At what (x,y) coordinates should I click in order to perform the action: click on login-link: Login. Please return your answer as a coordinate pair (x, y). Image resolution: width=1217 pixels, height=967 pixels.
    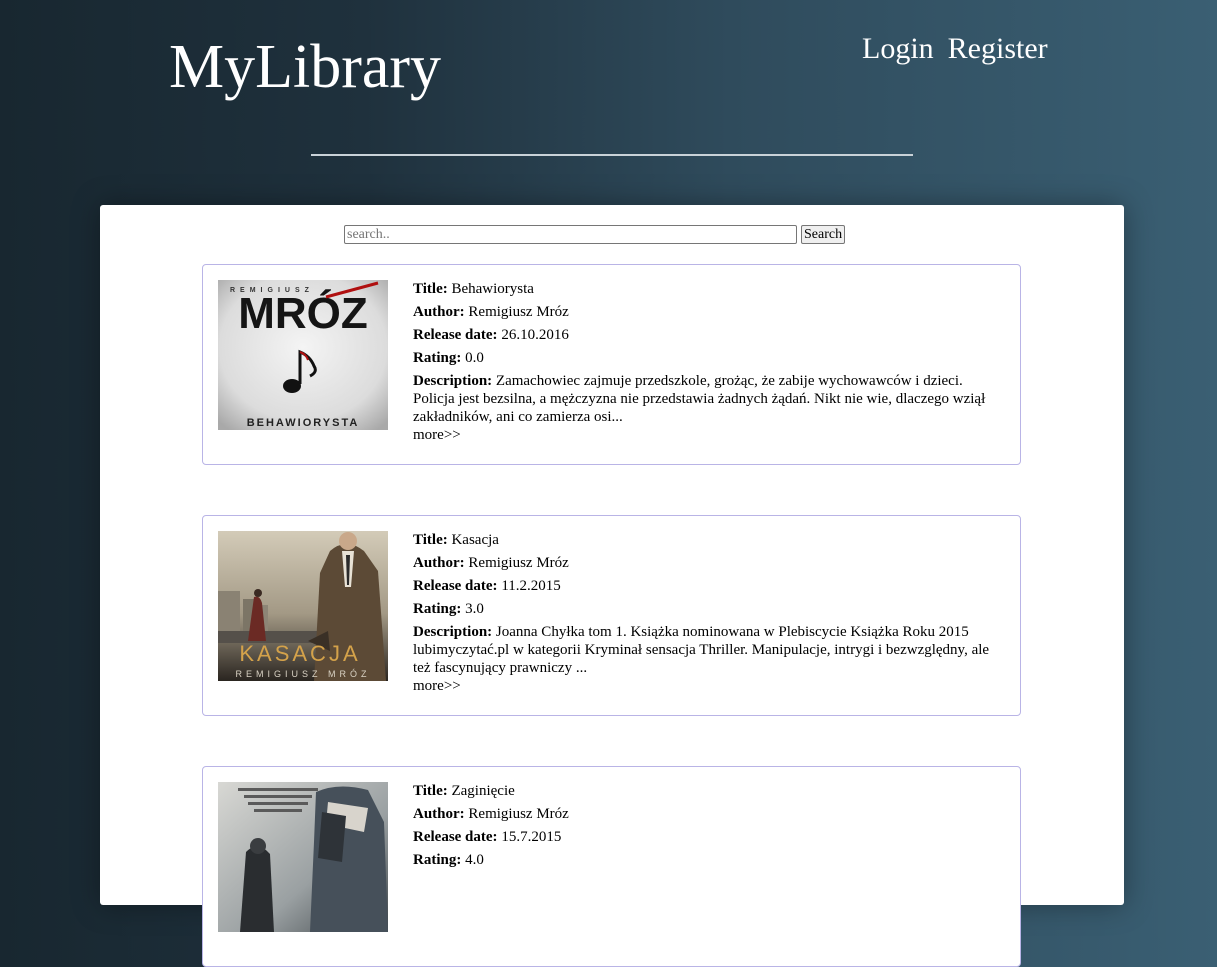
    Looking at the image, I should click on (898, 49).